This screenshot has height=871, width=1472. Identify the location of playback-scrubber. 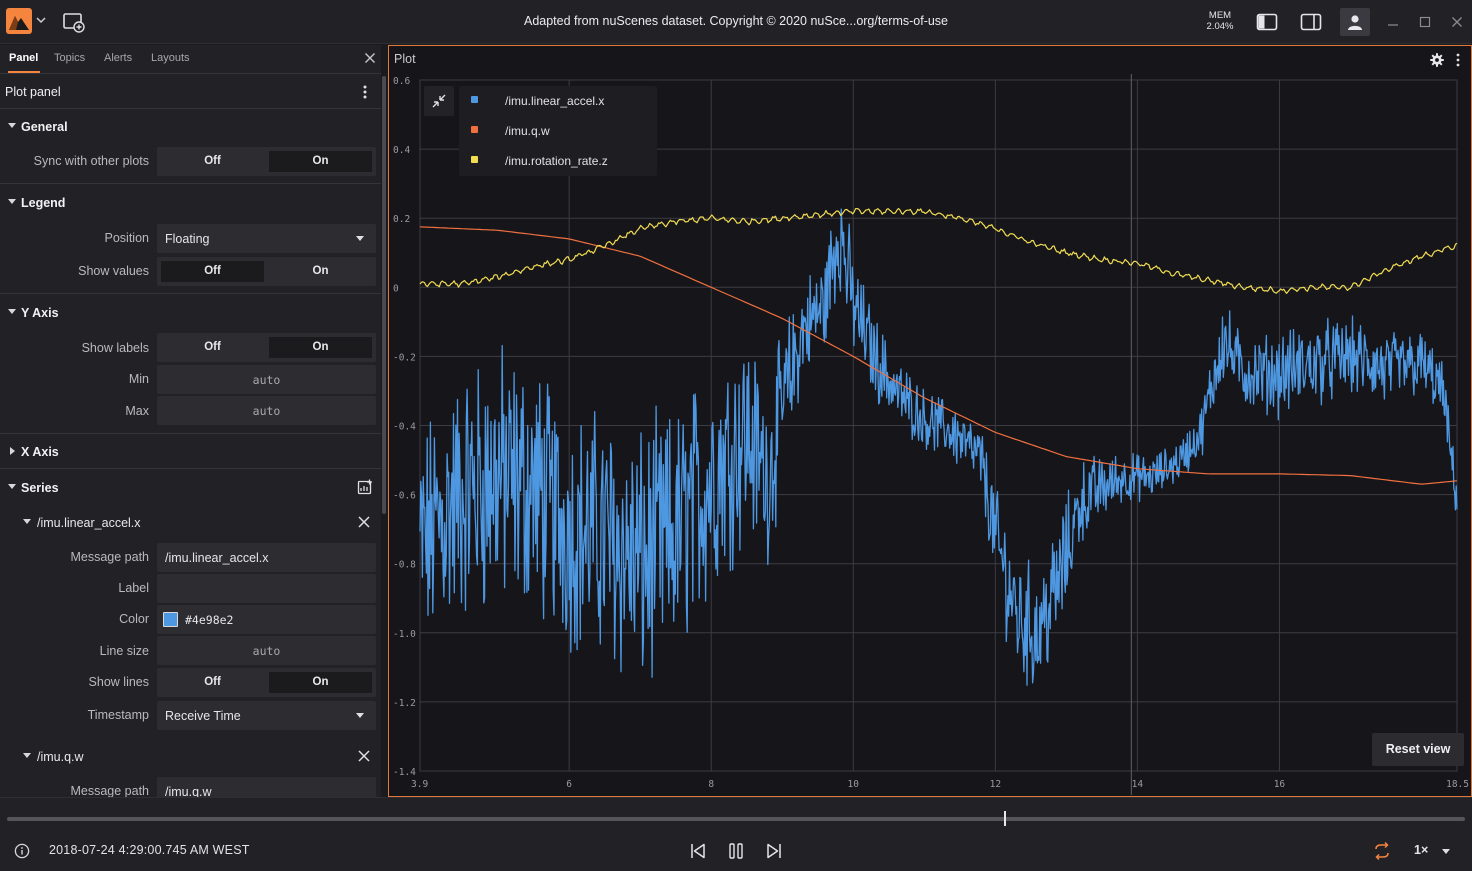
(736, 819).